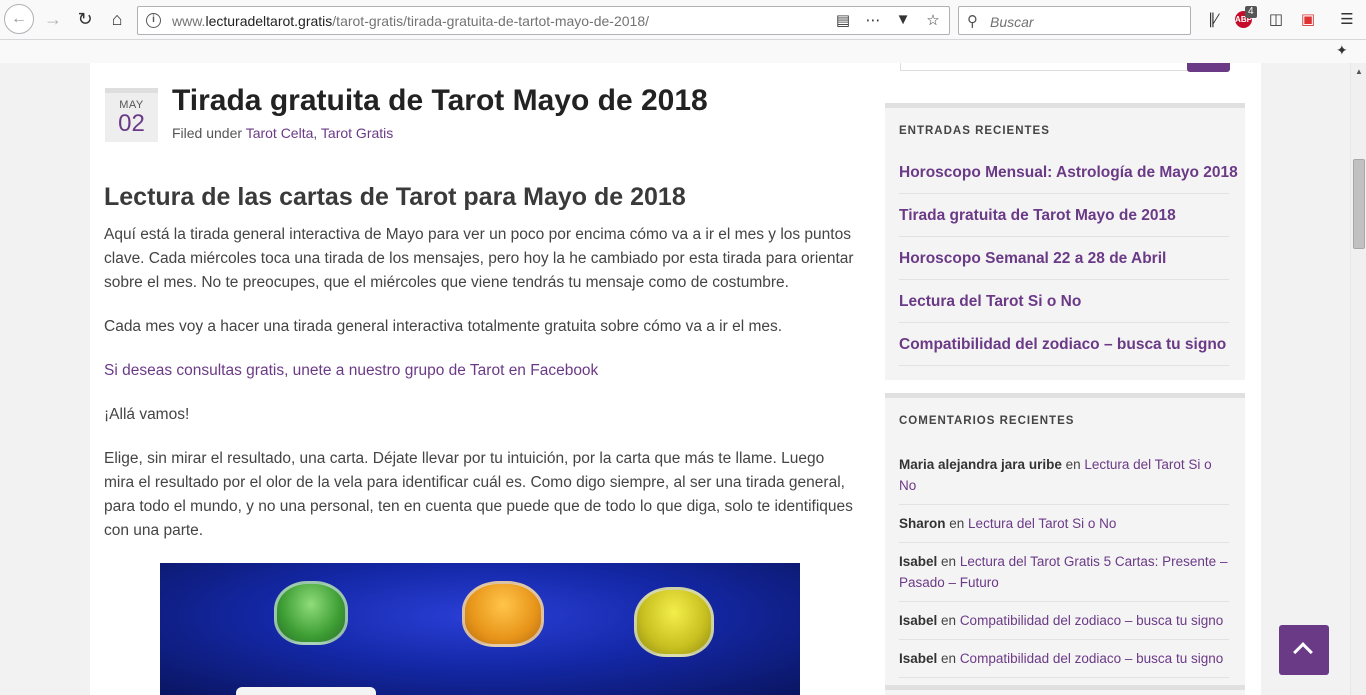 This screenshot has width=1366, height=695. I want to click on scroll-up-icon: ▲, so click(1359, 71).